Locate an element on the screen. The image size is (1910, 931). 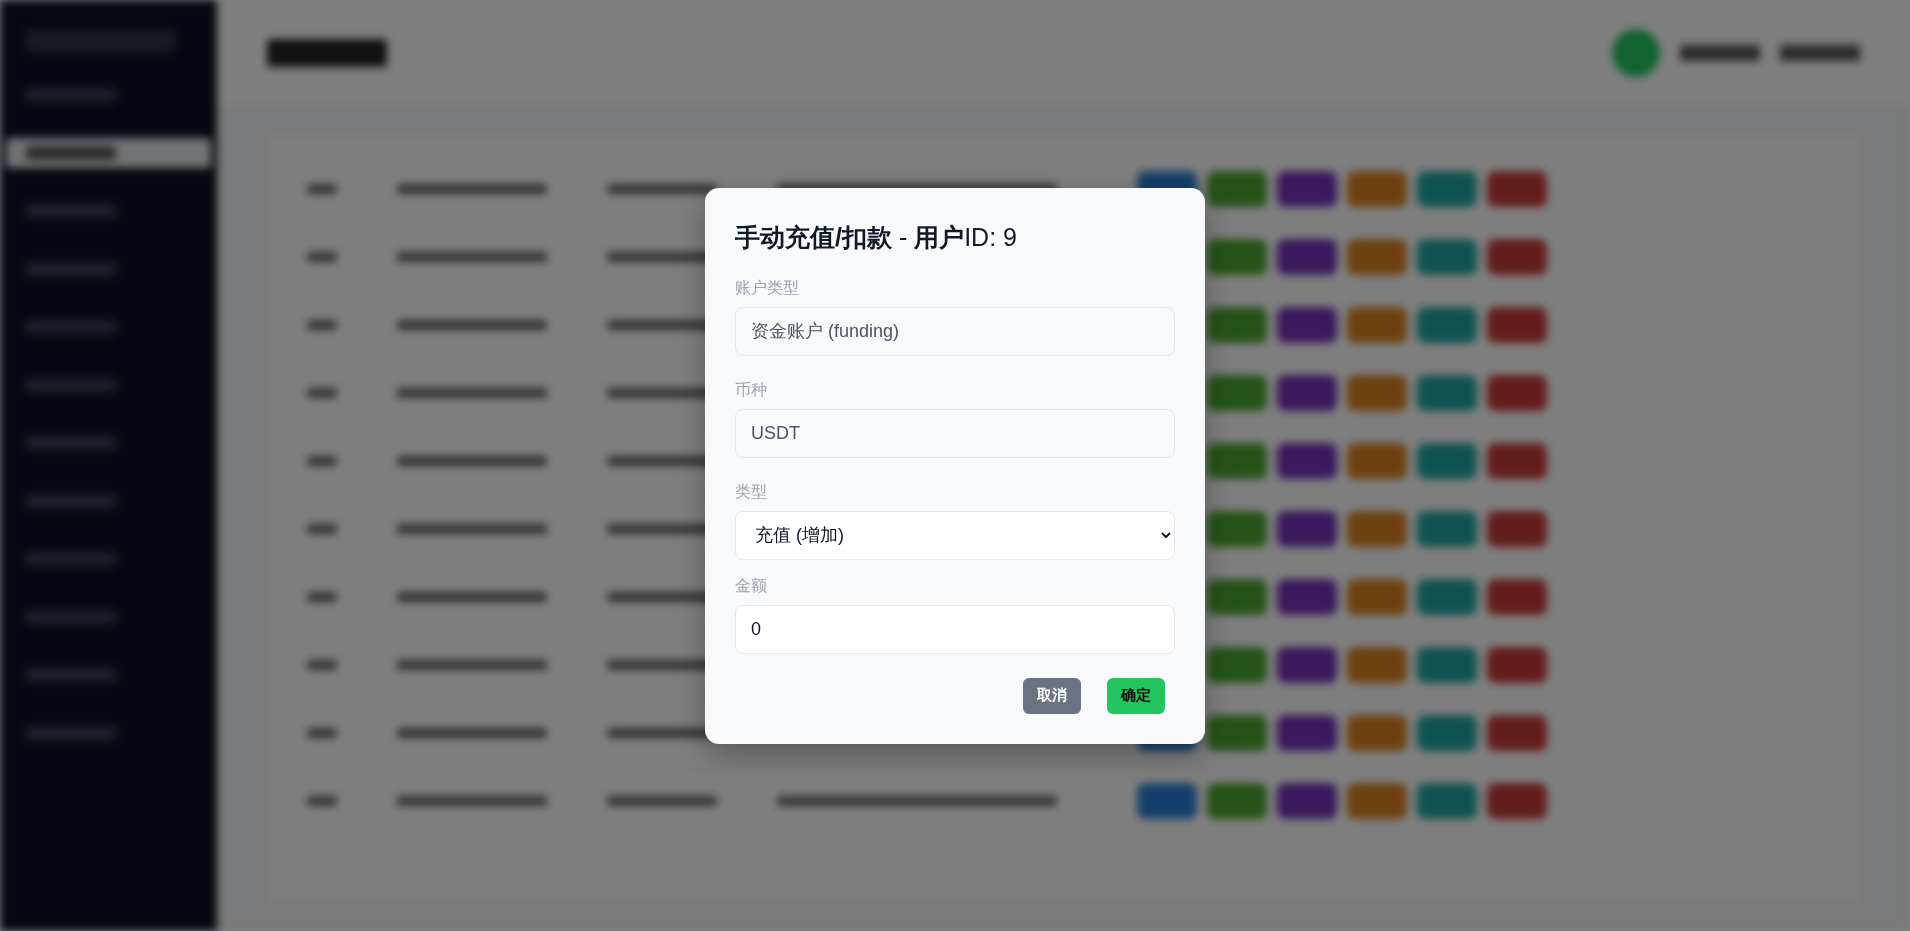
confirm-button: 确定 is located at coordinates (1136, 695).